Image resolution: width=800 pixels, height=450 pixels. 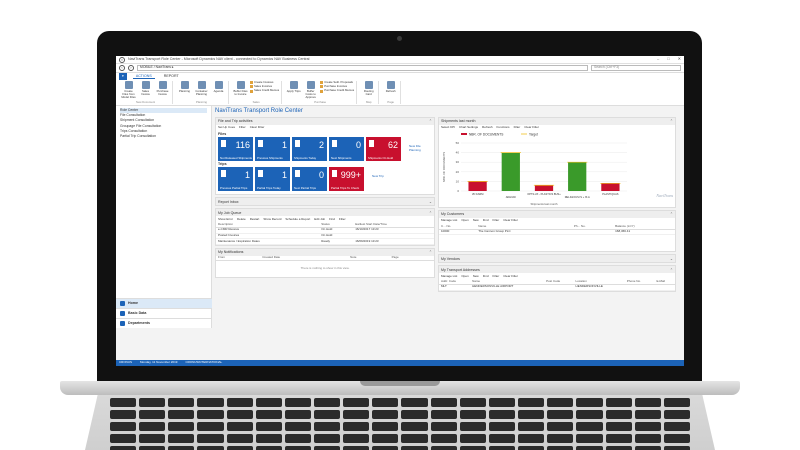 What do you see at coordinates (325, 121) in the screenshot?
I see `part-header: File and Trip activities ⌃` at bounding box center [325, 121].